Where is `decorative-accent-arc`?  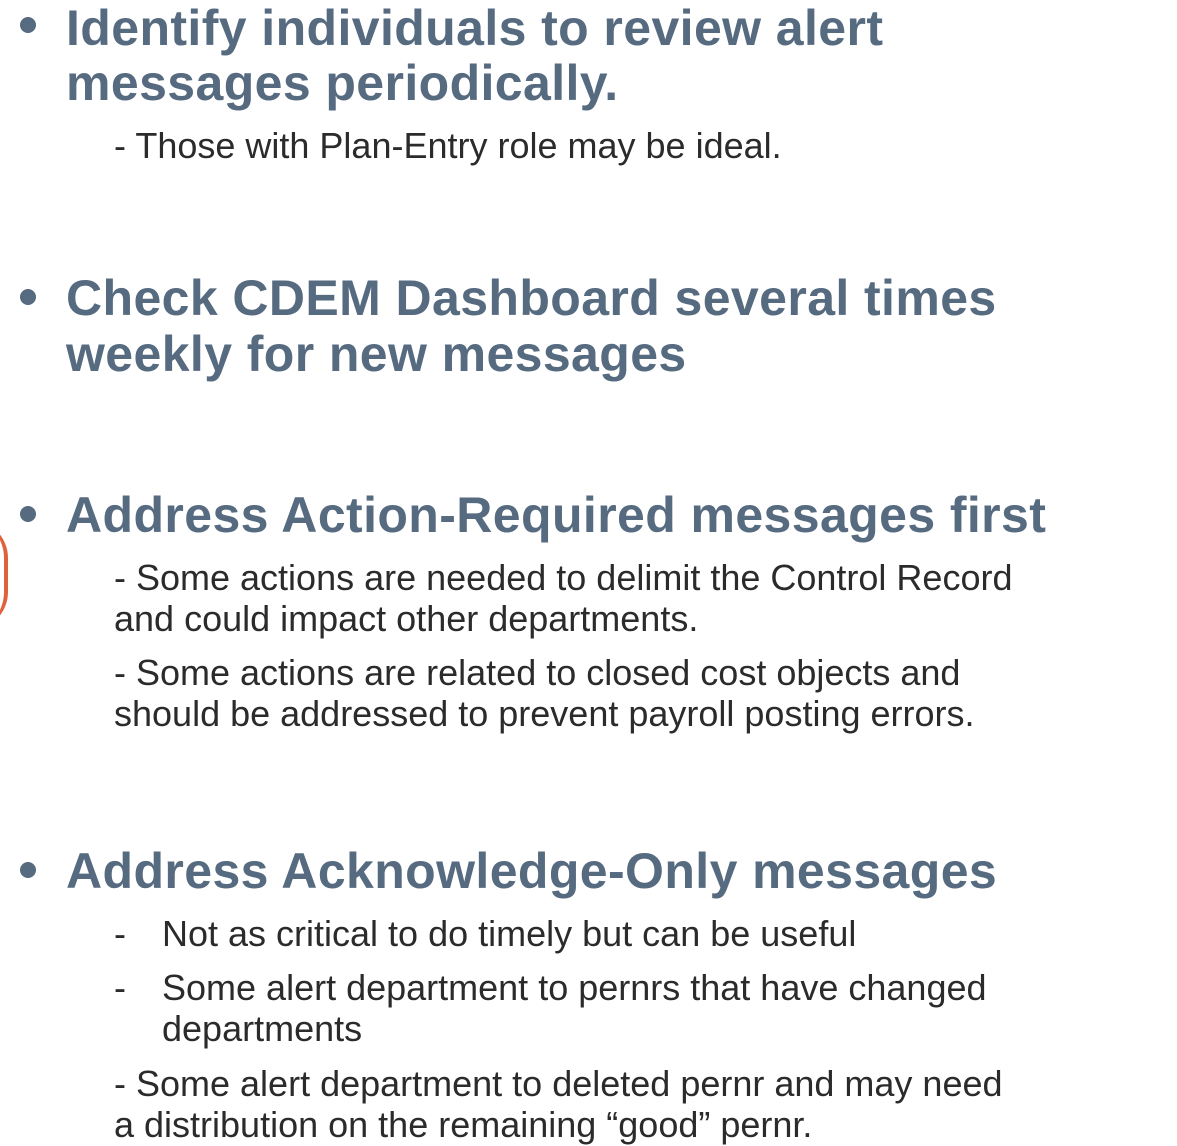 decorative-accent-arc is located at coordinates (4, 575).